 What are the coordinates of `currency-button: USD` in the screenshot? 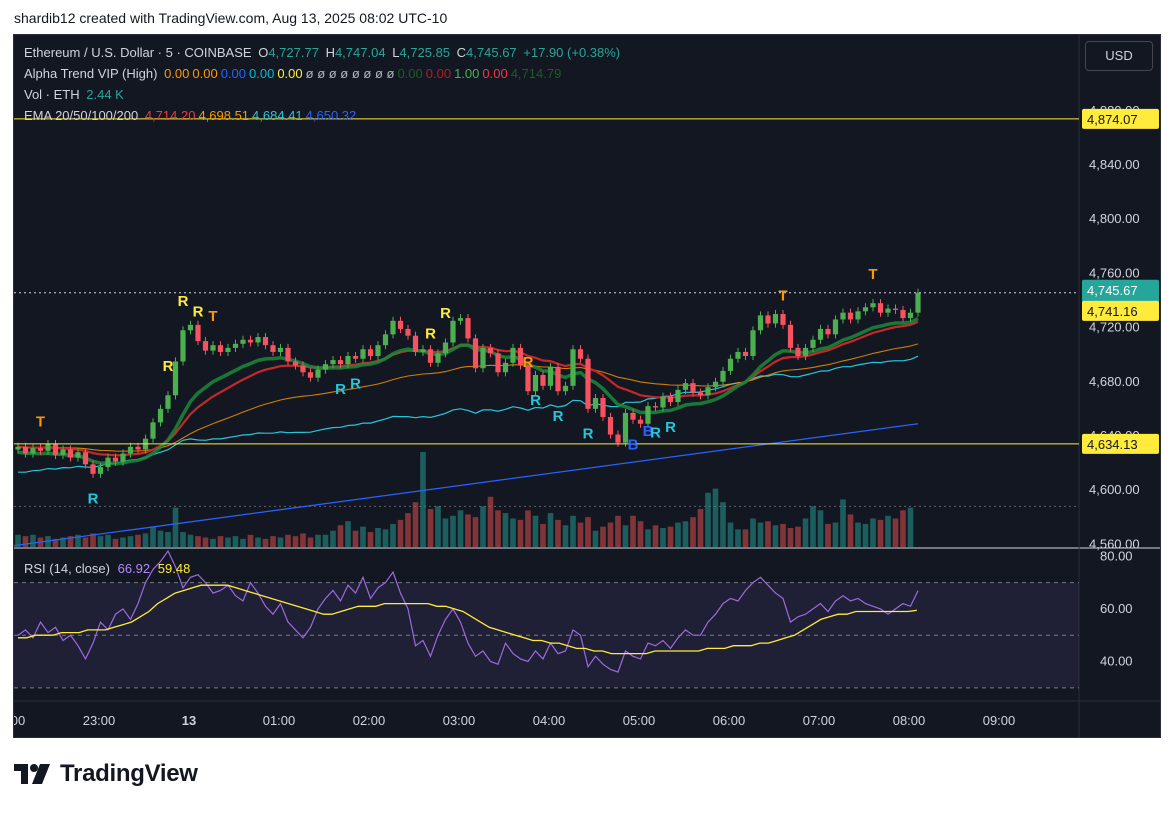 It's located at (1119, 56).